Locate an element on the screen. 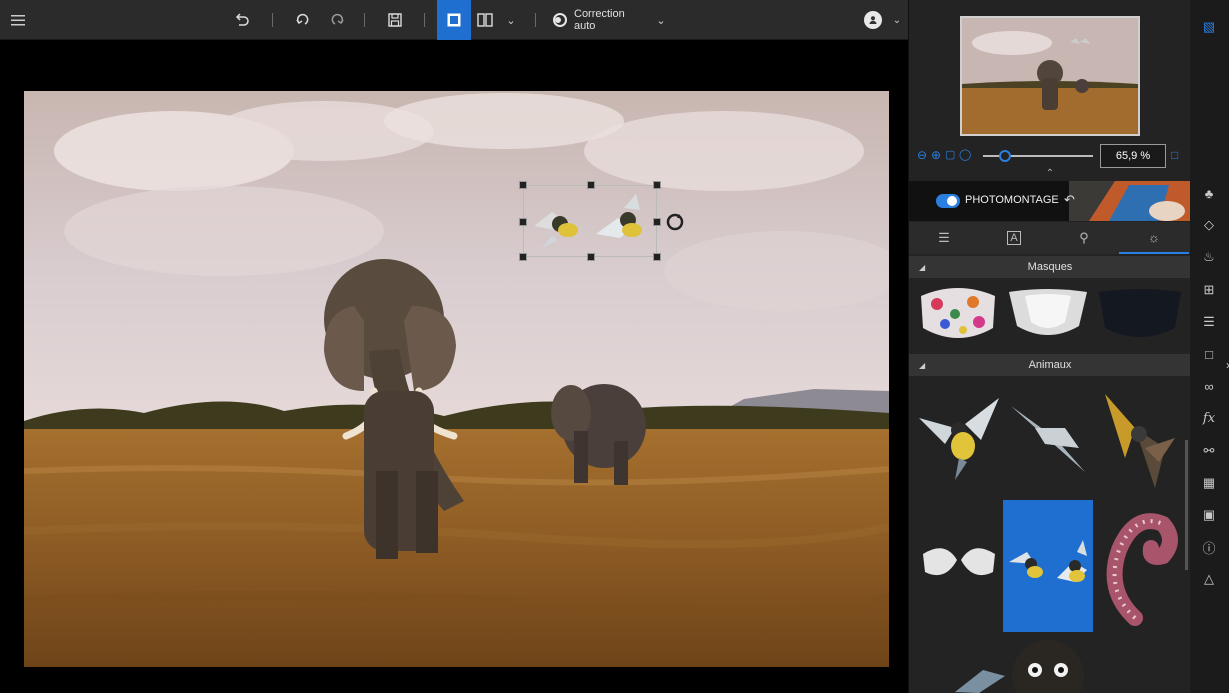 This screenshot has height=693, width=1229. sliders-icon: ☰ is located at coordinates (1209, 322).